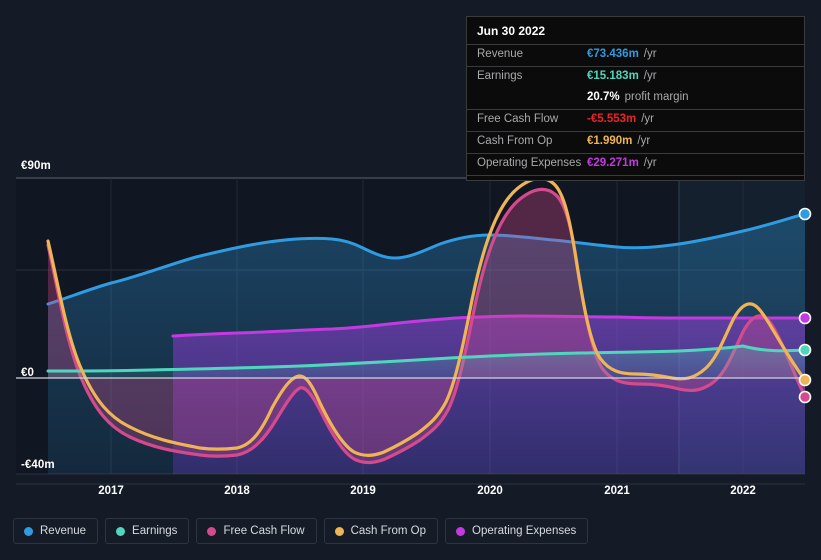  Describe the element at coordinates (613, 163) in the screenshot. I see `tooltip-value-operating-expenses: €29.271m` at that location.